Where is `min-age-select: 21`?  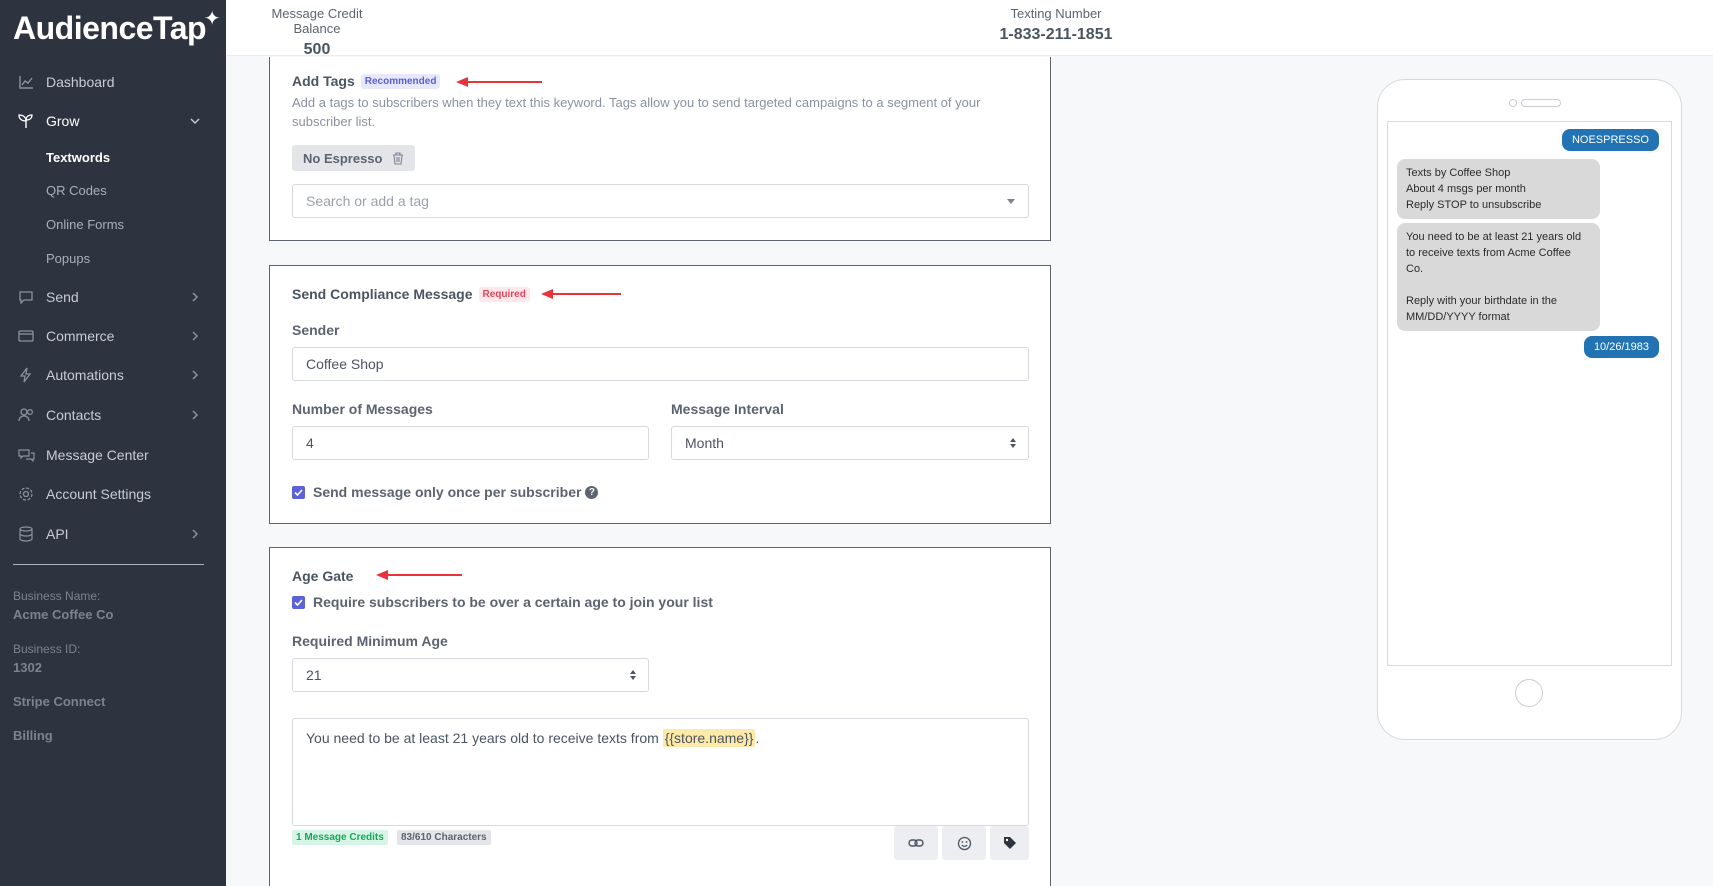 min-age-select: 21 is located at coordinates (470, 675).